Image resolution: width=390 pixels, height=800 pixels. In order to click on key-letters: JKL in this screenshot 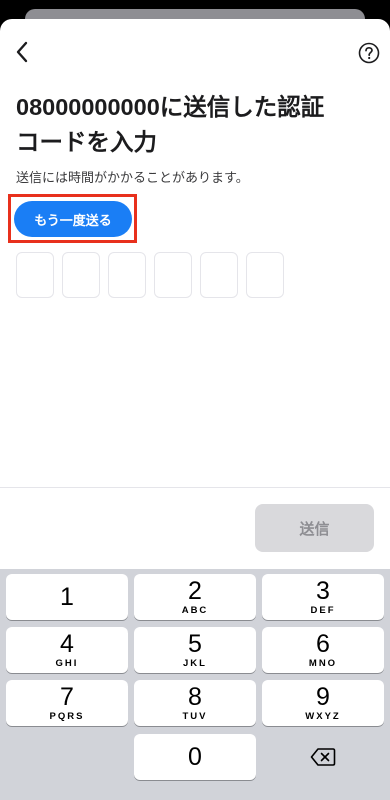, I will do `click(195, 663)`.